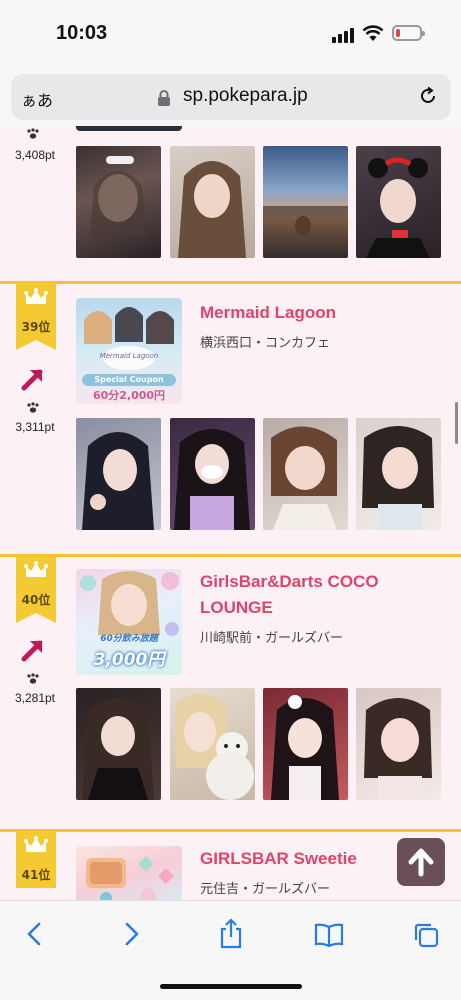  What do you see at coordinates (373, 33) in the screenshot?
I see `wifi-icon` at bounding box center [373, 33].